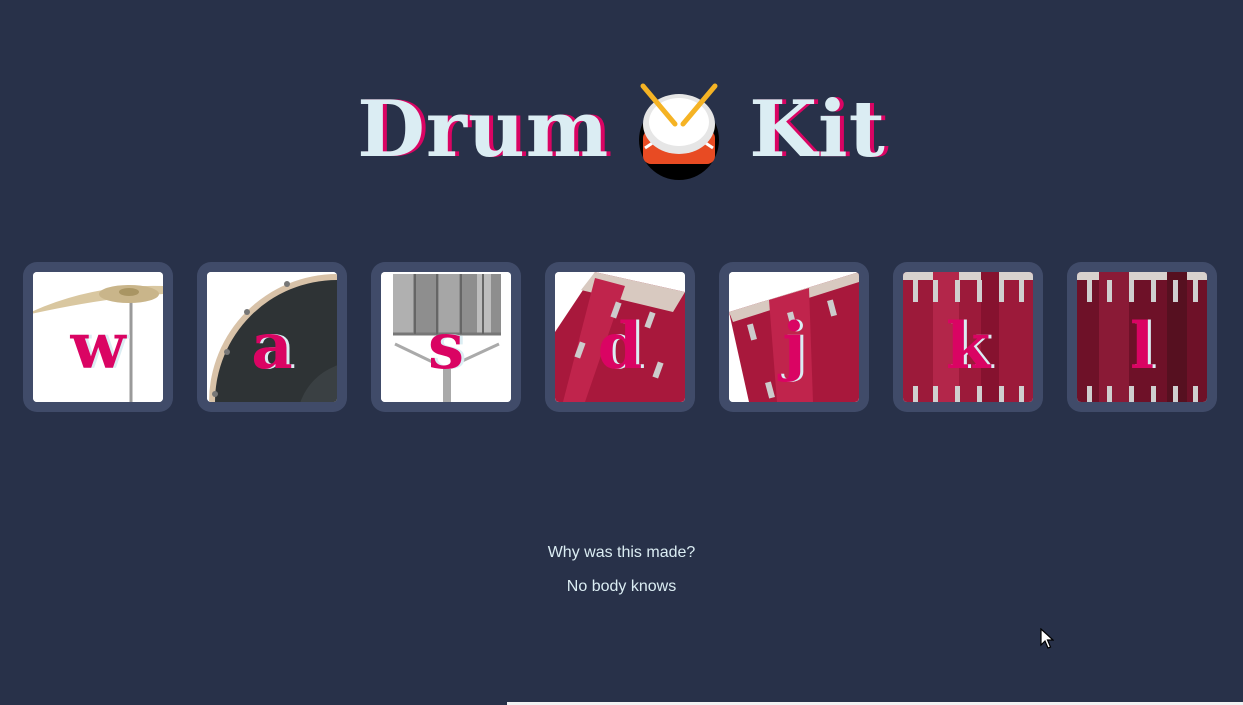  I want to click on drum-button-s: s, so click(446, 337).